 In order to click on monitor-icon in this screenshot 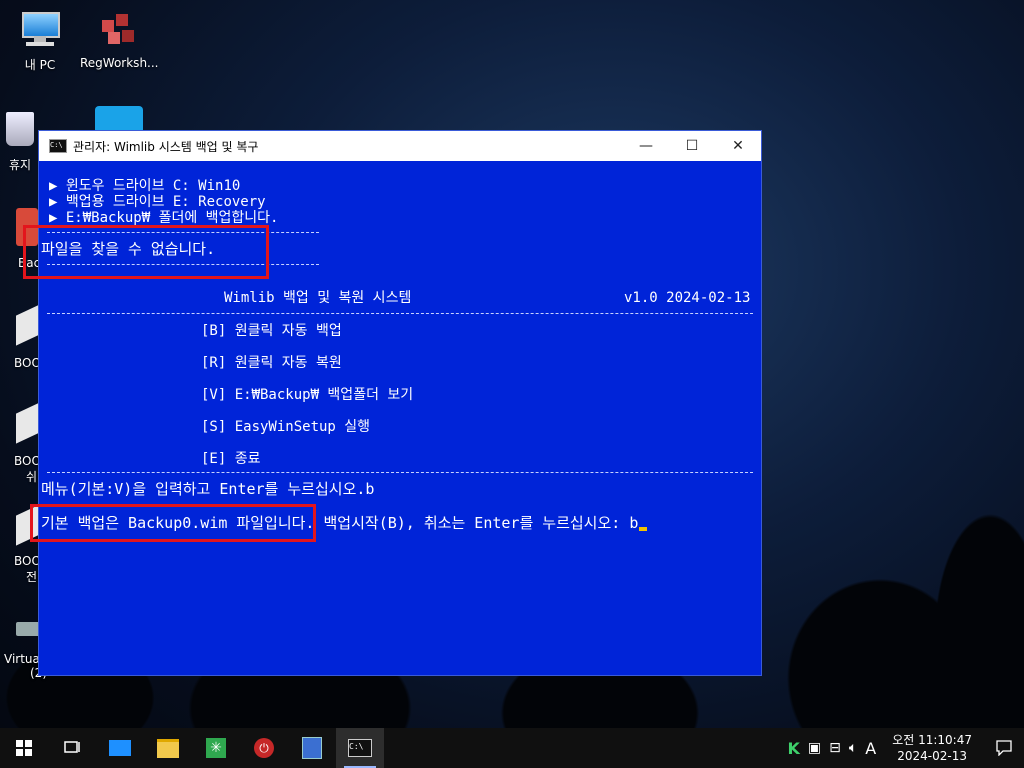, I will do `click(120, 748)`.